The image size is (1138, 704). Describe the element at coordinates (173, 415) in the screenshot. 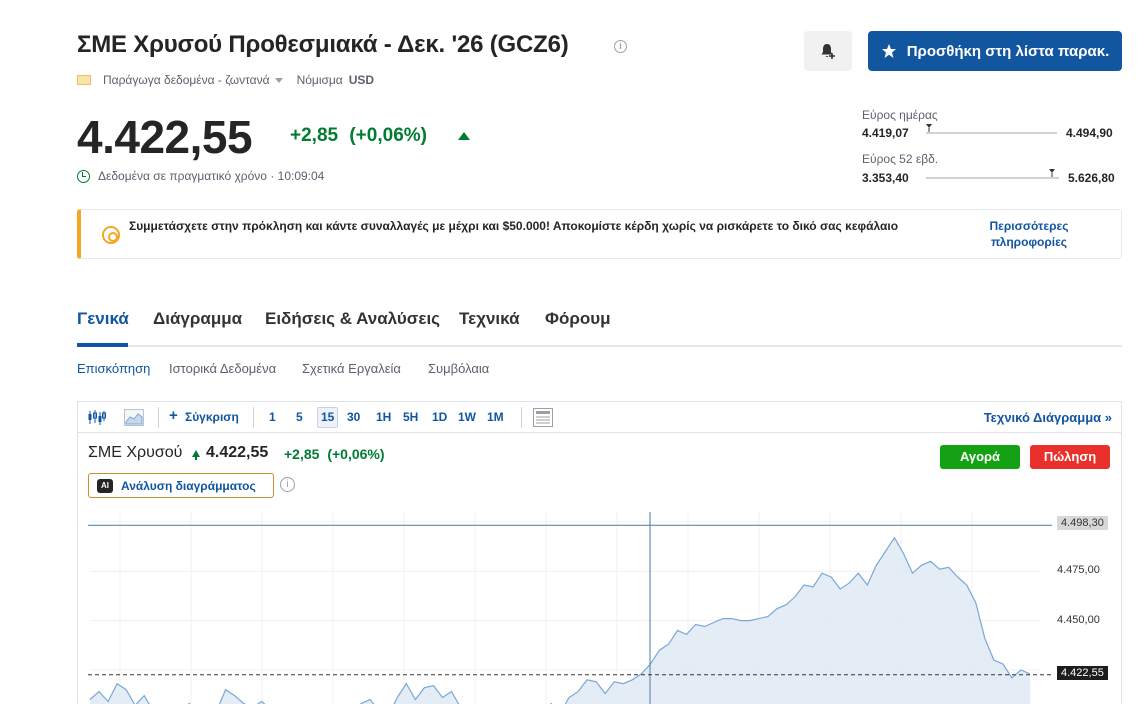

I see `plus-icon: +` at that location.